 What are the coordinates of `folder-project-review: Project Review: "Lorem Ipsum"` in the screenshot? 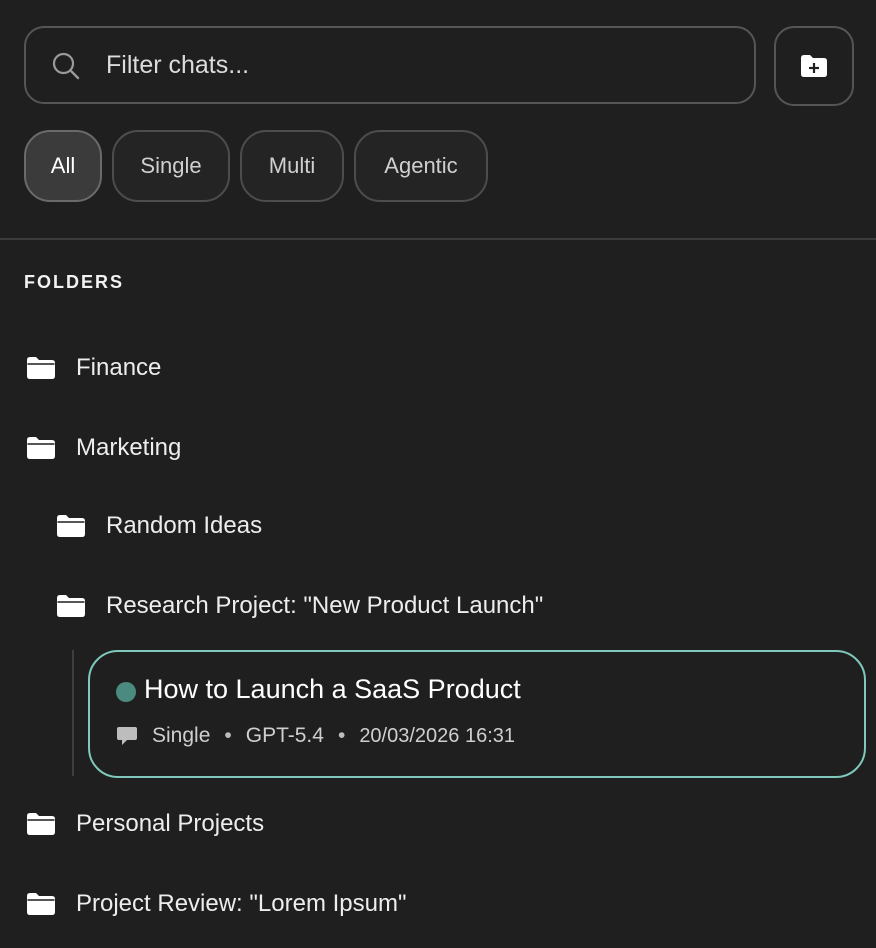 It's located at (216, 904).